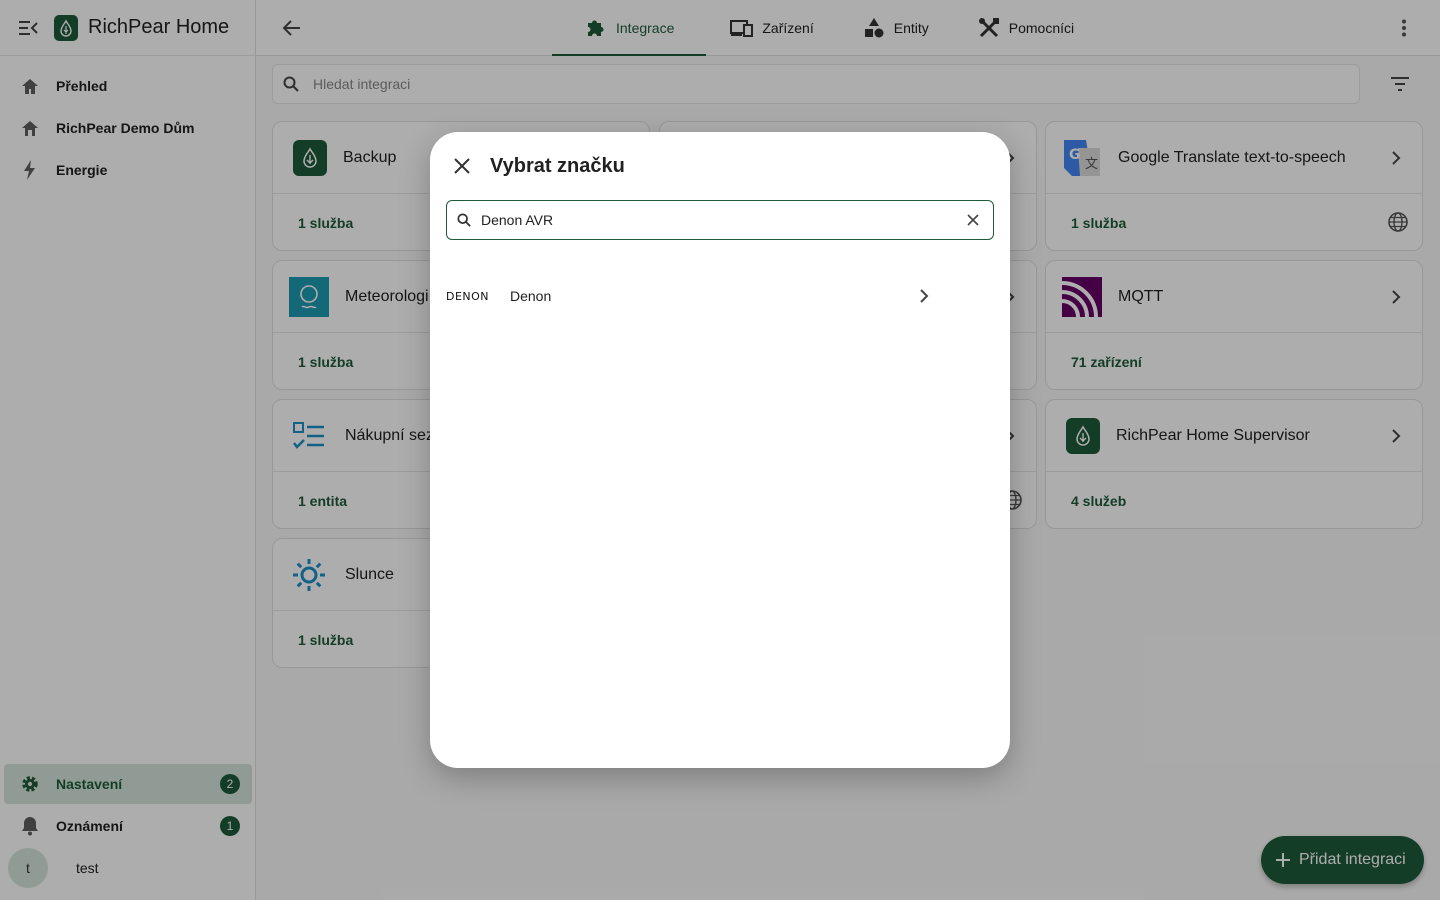 The height and width of the screenshot is (900, 1440). What do you see at coordinates (691, 296) in the screenshot?
I see `brand-result-denon: DENON Denon` at bounding box center [691, 296].